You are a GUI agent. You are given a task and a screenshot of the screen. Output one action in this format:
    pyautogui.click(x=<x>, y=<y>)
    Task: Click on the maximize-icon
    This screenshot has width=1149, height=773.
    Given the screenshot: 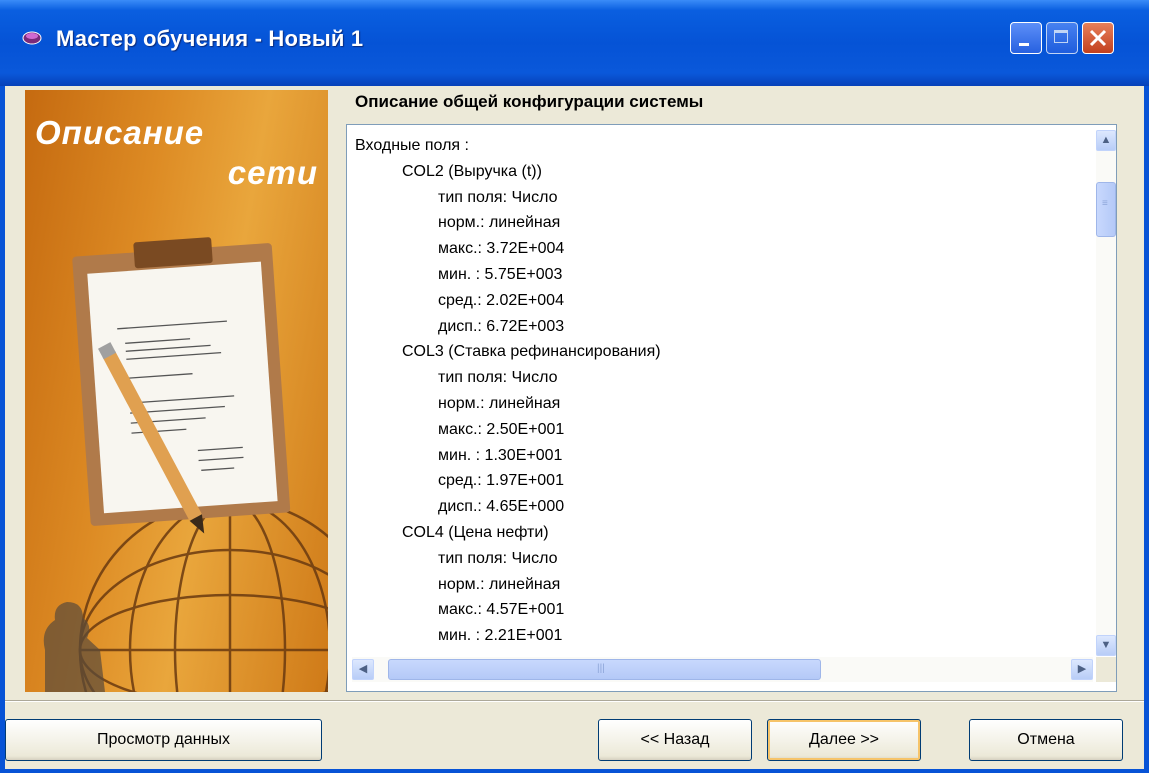 What is the action you would take?
    pyautogui.click(x=1062, y=38)
    